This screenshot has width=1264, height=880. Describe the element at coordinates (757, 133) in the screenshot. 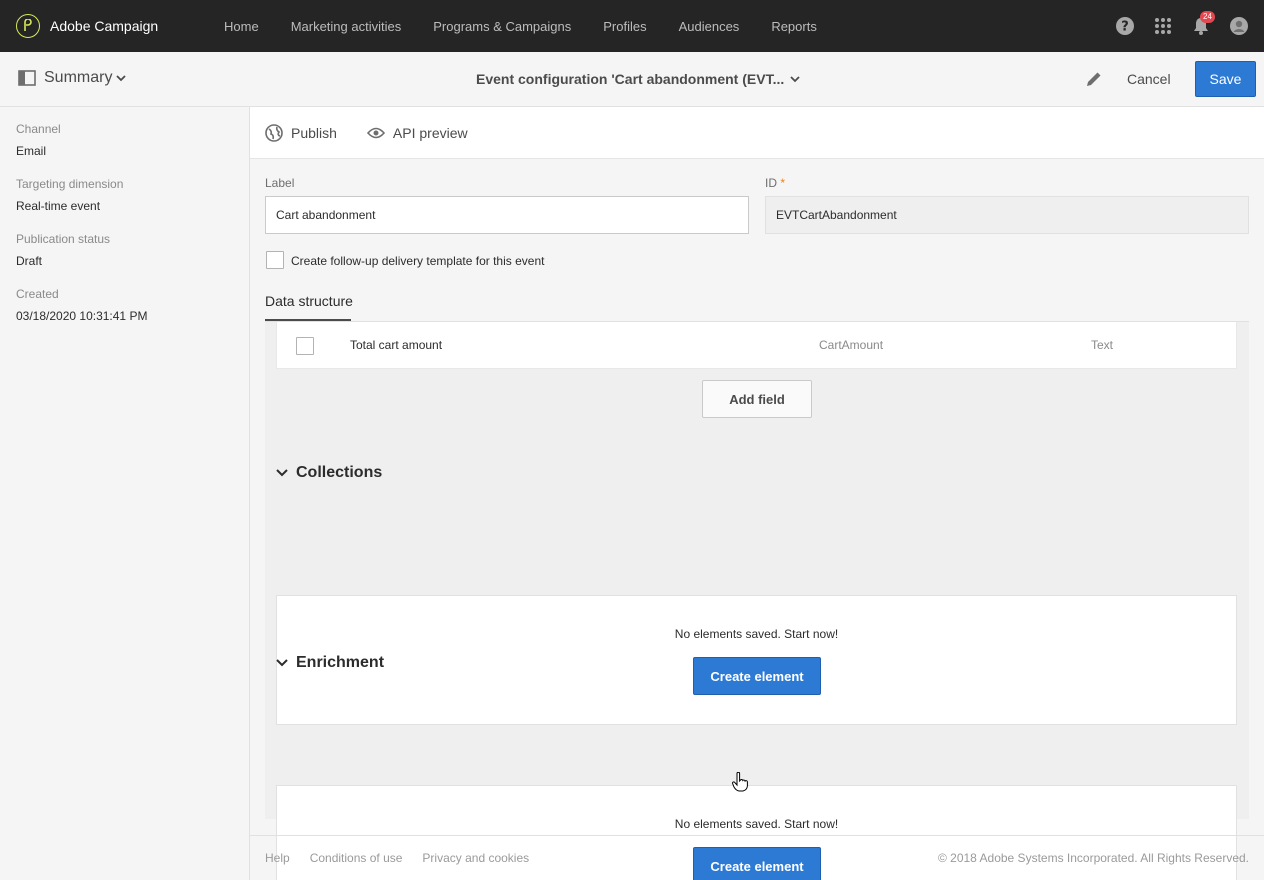

I see `action-toolbar: Publish API preview` at that location.